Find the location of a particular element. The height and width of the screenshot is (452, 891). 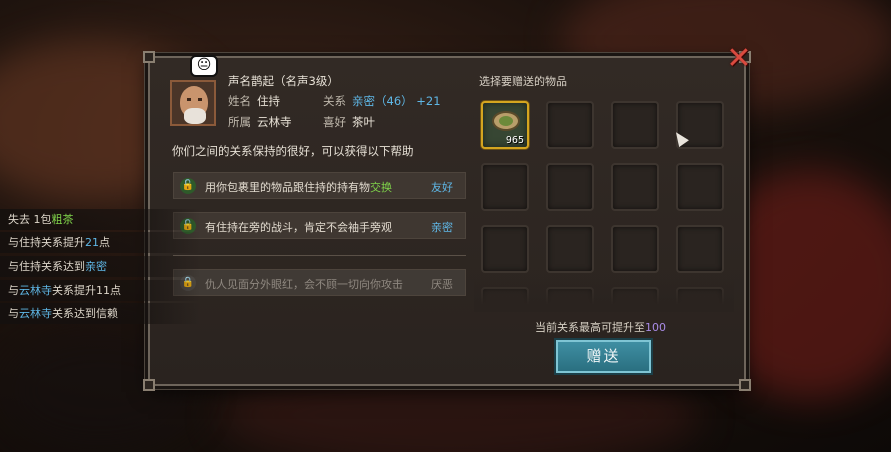

item-slot-tea: 965 is located at coordinates (505, 125).